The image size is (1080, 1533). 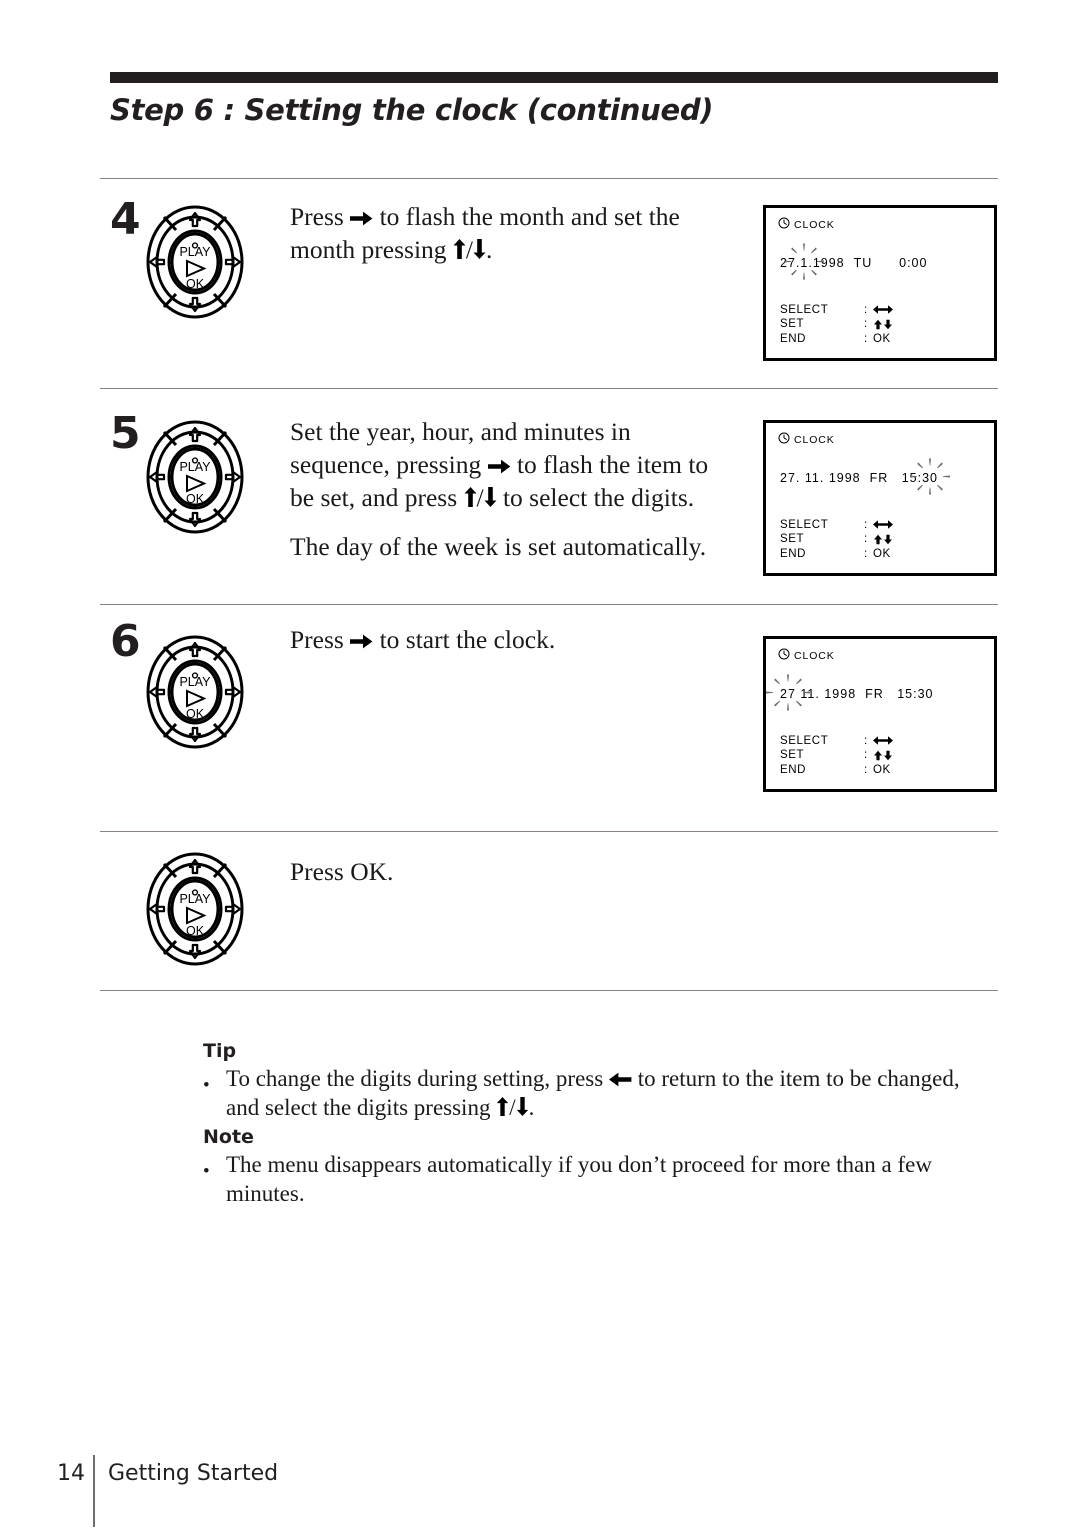 I want to click on dpad-control-step-5: PLAY OK, so click(x=195, y=477).